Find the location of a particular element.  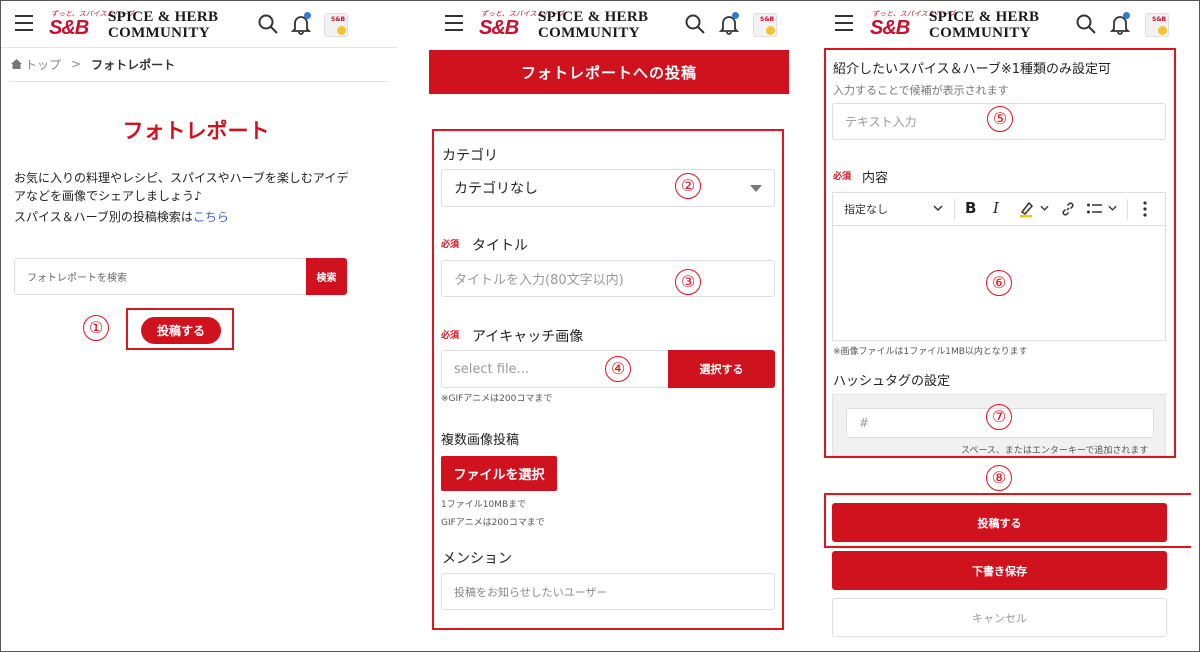

spice-hint: 入力することで候補が表示されます is located at coordinates (921, 90).